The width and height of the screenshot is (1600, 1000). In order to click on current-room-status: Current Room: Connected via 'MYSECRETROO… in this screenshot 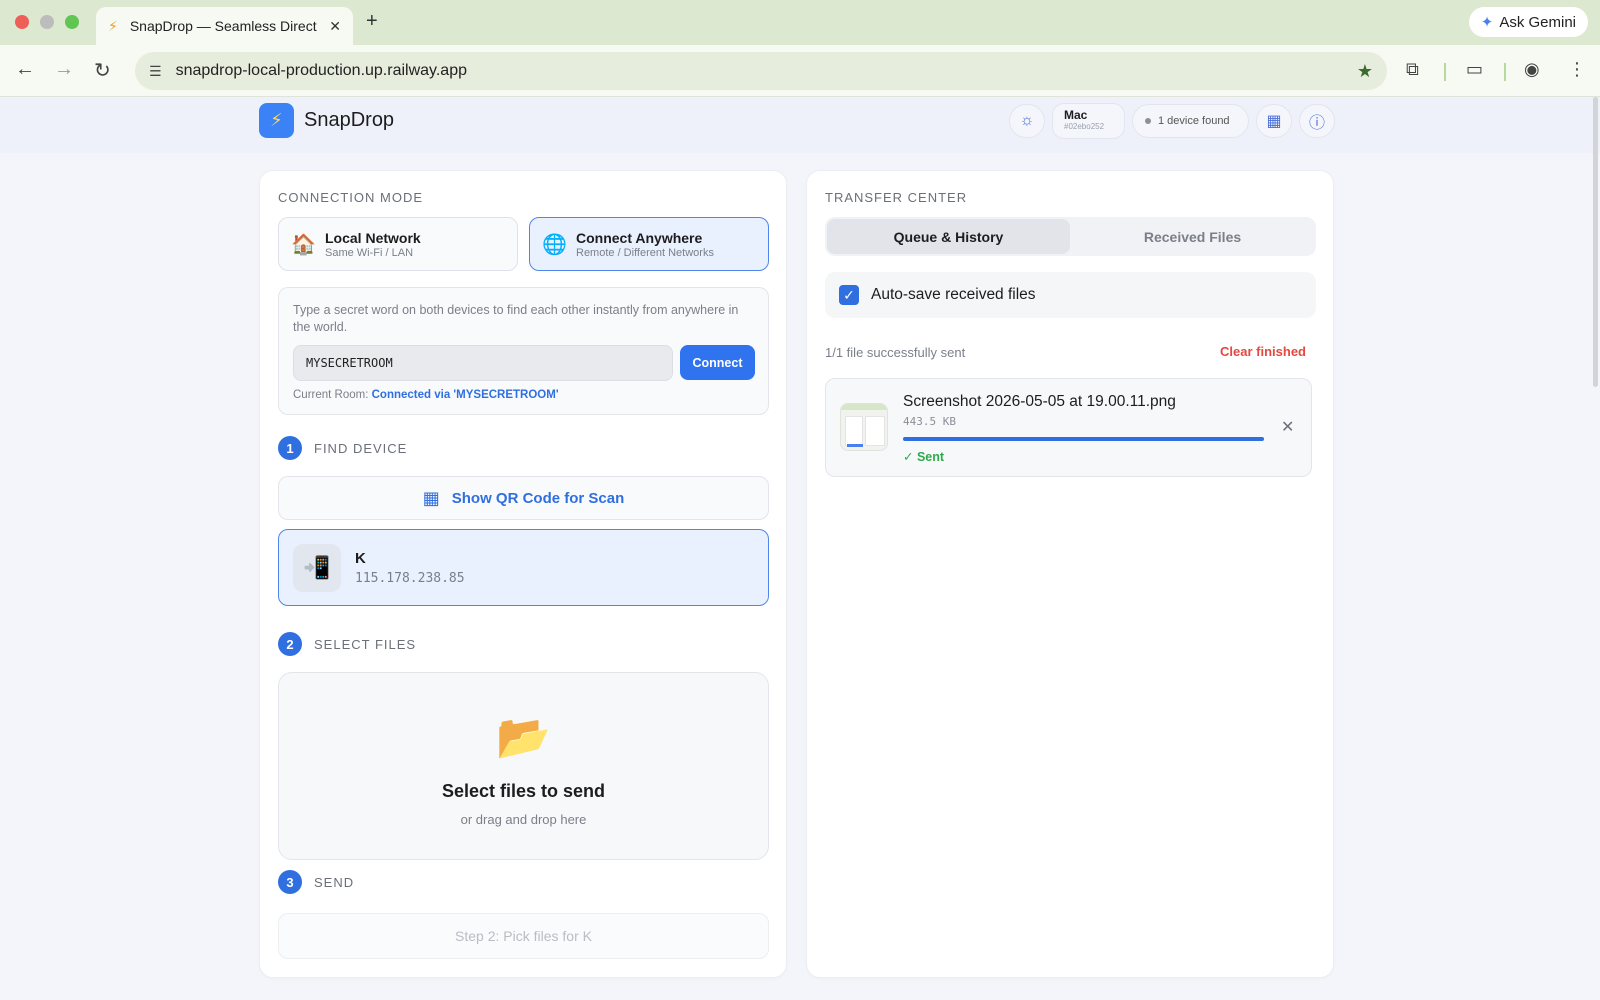, I will do `click(426, 395)`.